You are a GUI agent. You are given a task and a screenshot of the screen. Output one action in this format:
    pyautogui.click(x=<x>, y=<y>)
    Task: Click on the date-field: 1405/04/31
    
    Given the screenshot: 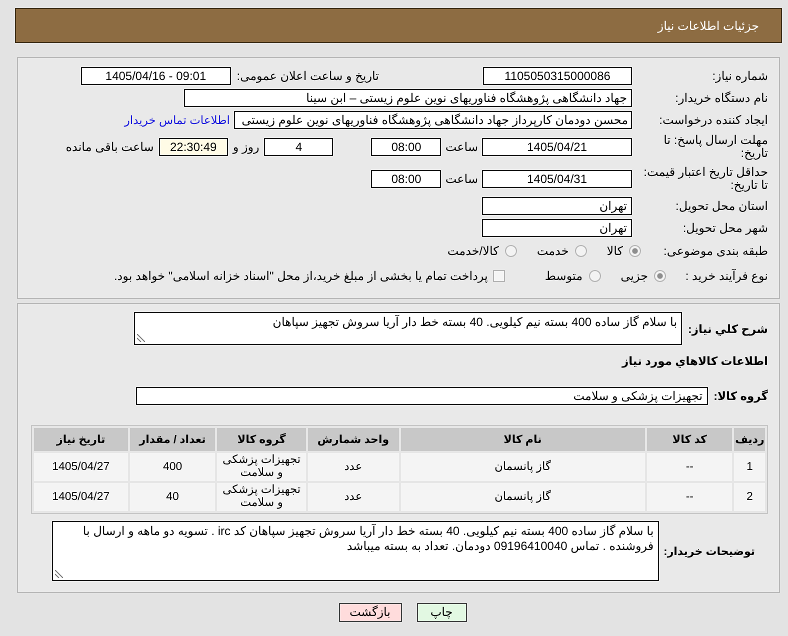 What is the action you would take?
    pyautogui.click(x=557, y=179)
    